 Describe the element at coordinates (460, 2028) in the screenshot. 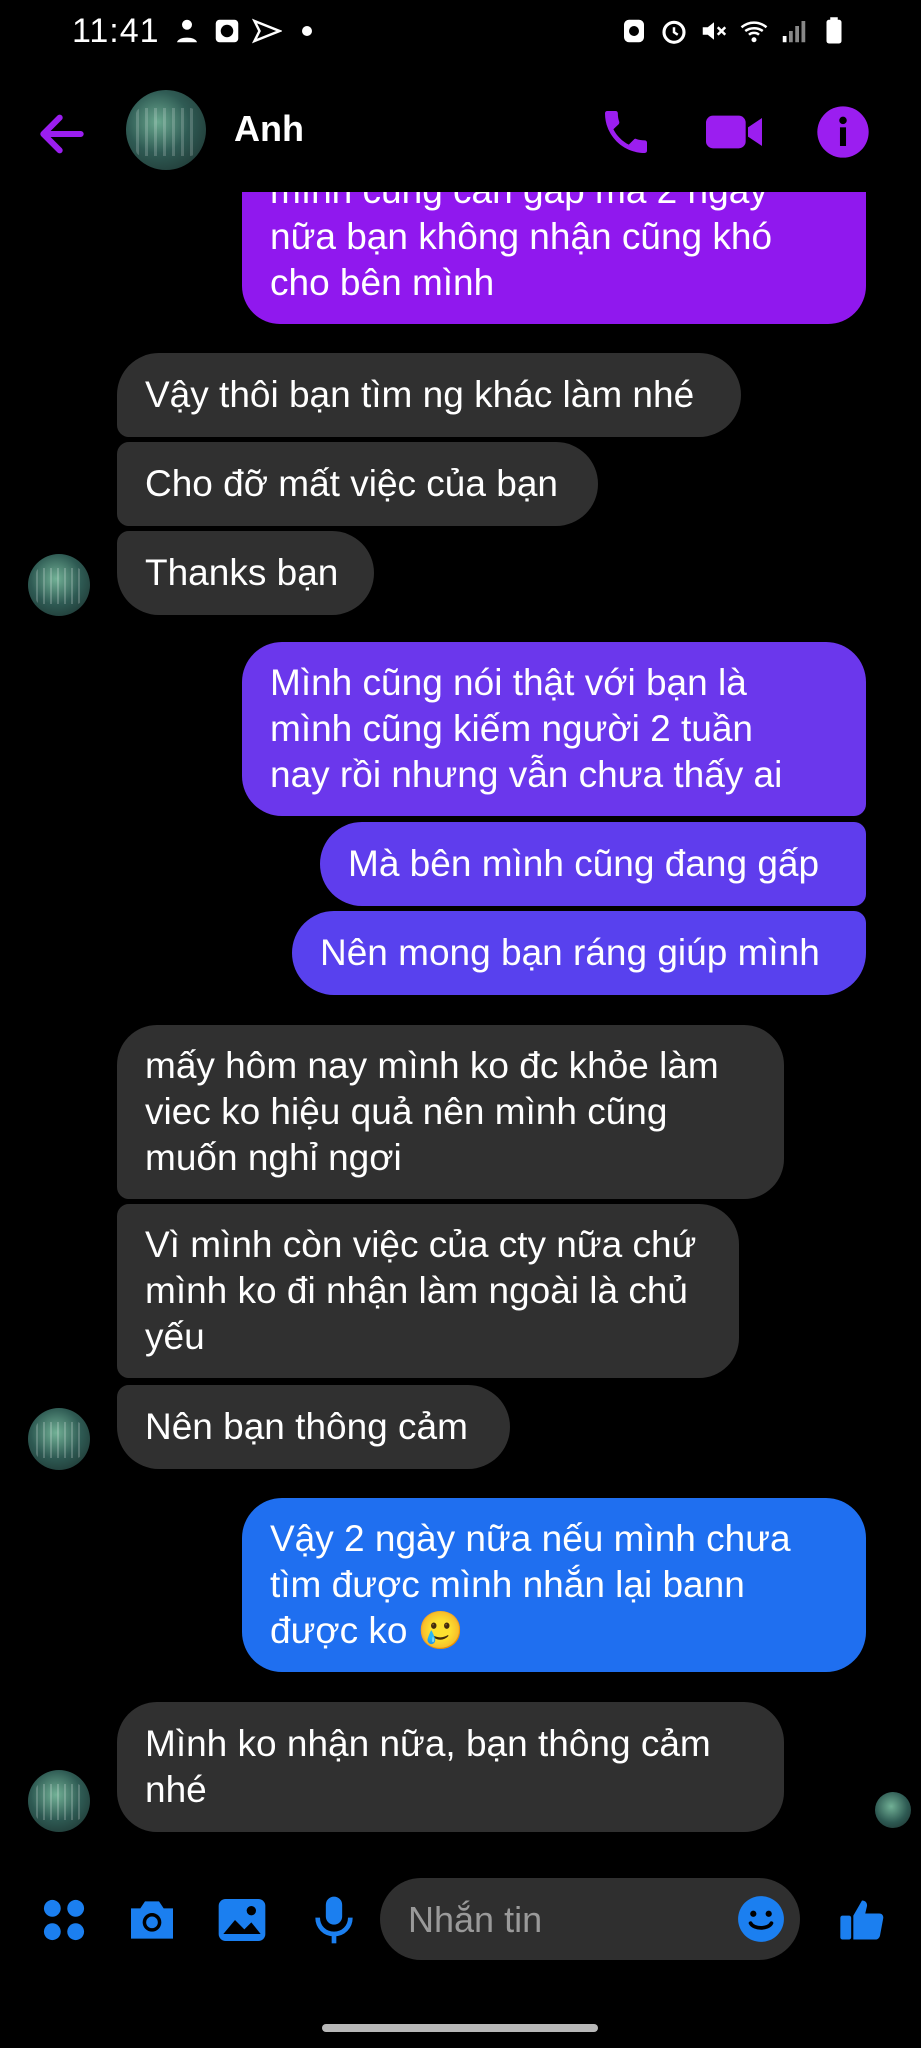

I see `home-indicator` at that location.